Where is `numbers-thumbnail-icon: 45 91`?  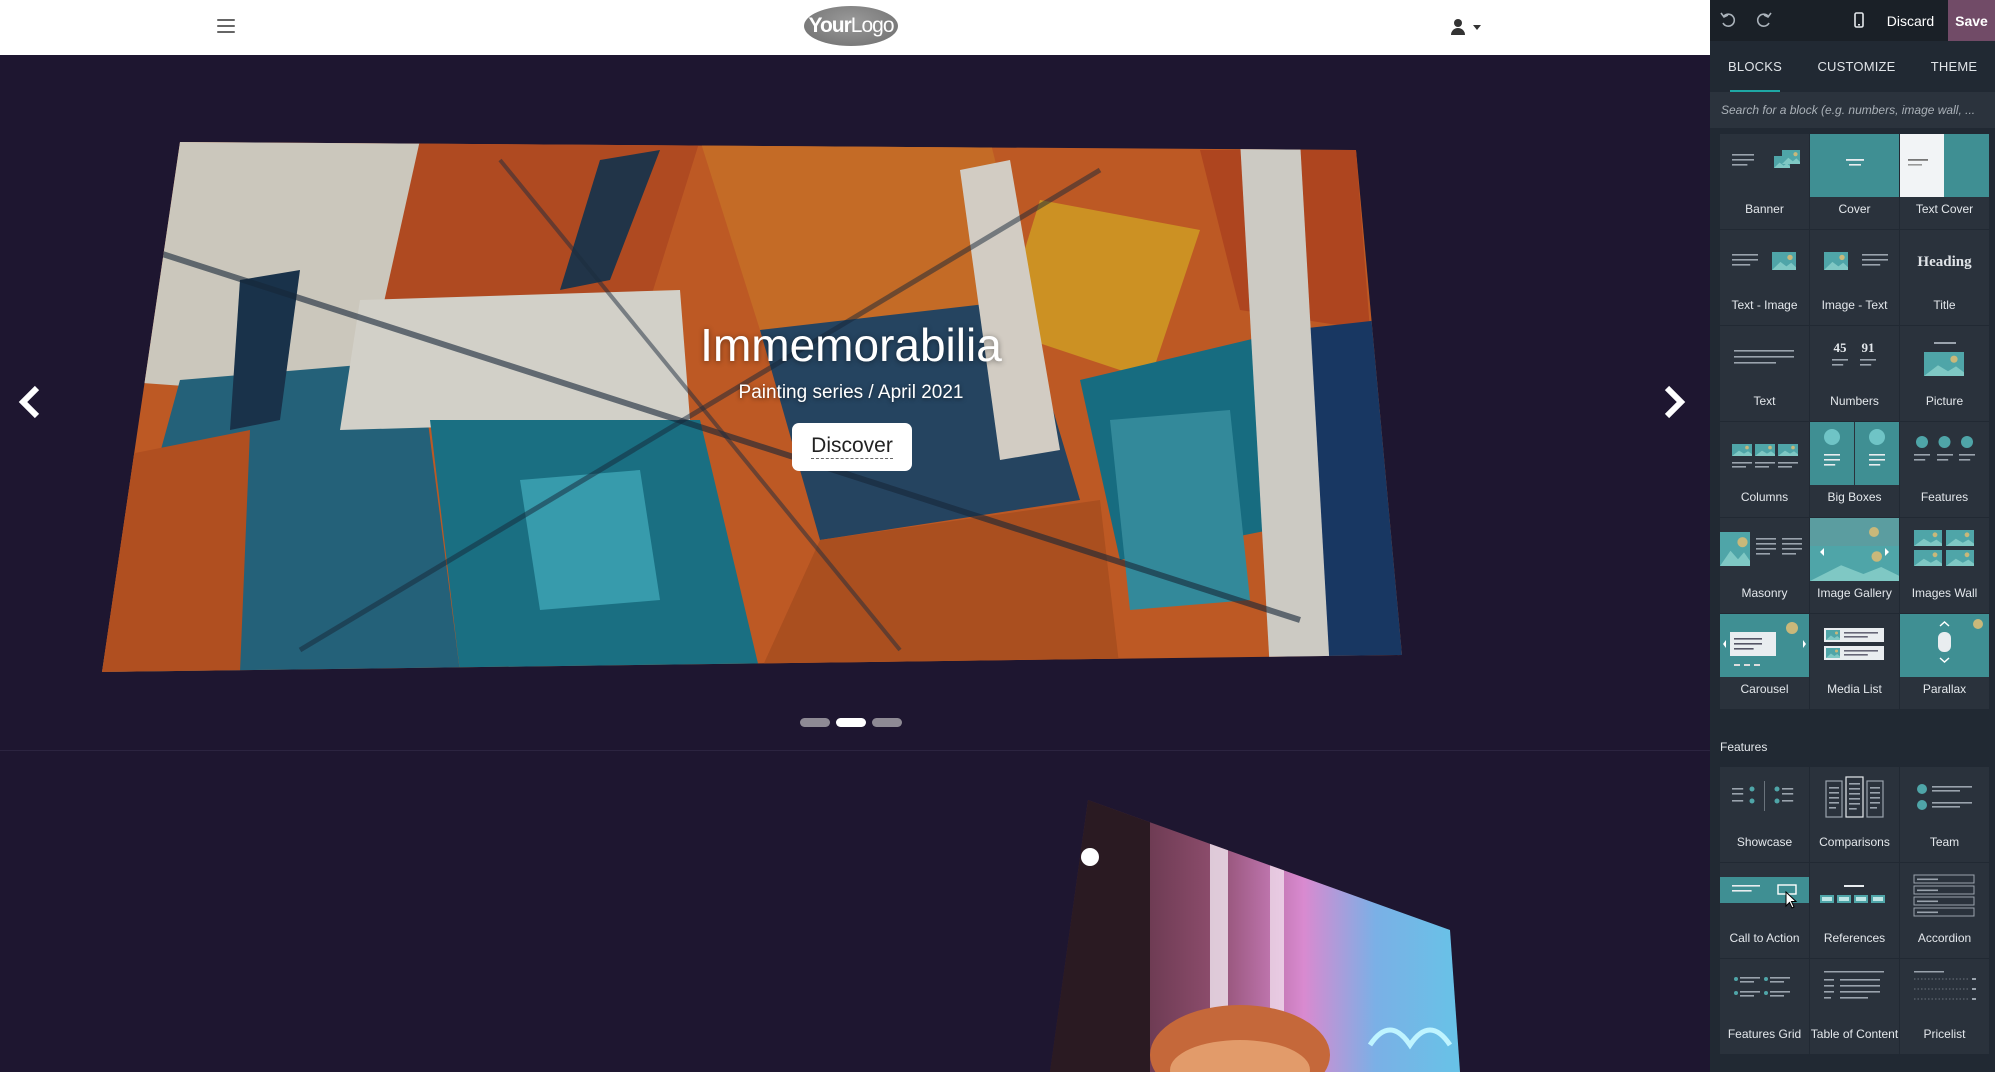
numbers-thumbnail-icon: 45 91 is located at coordinates (1854, 357).